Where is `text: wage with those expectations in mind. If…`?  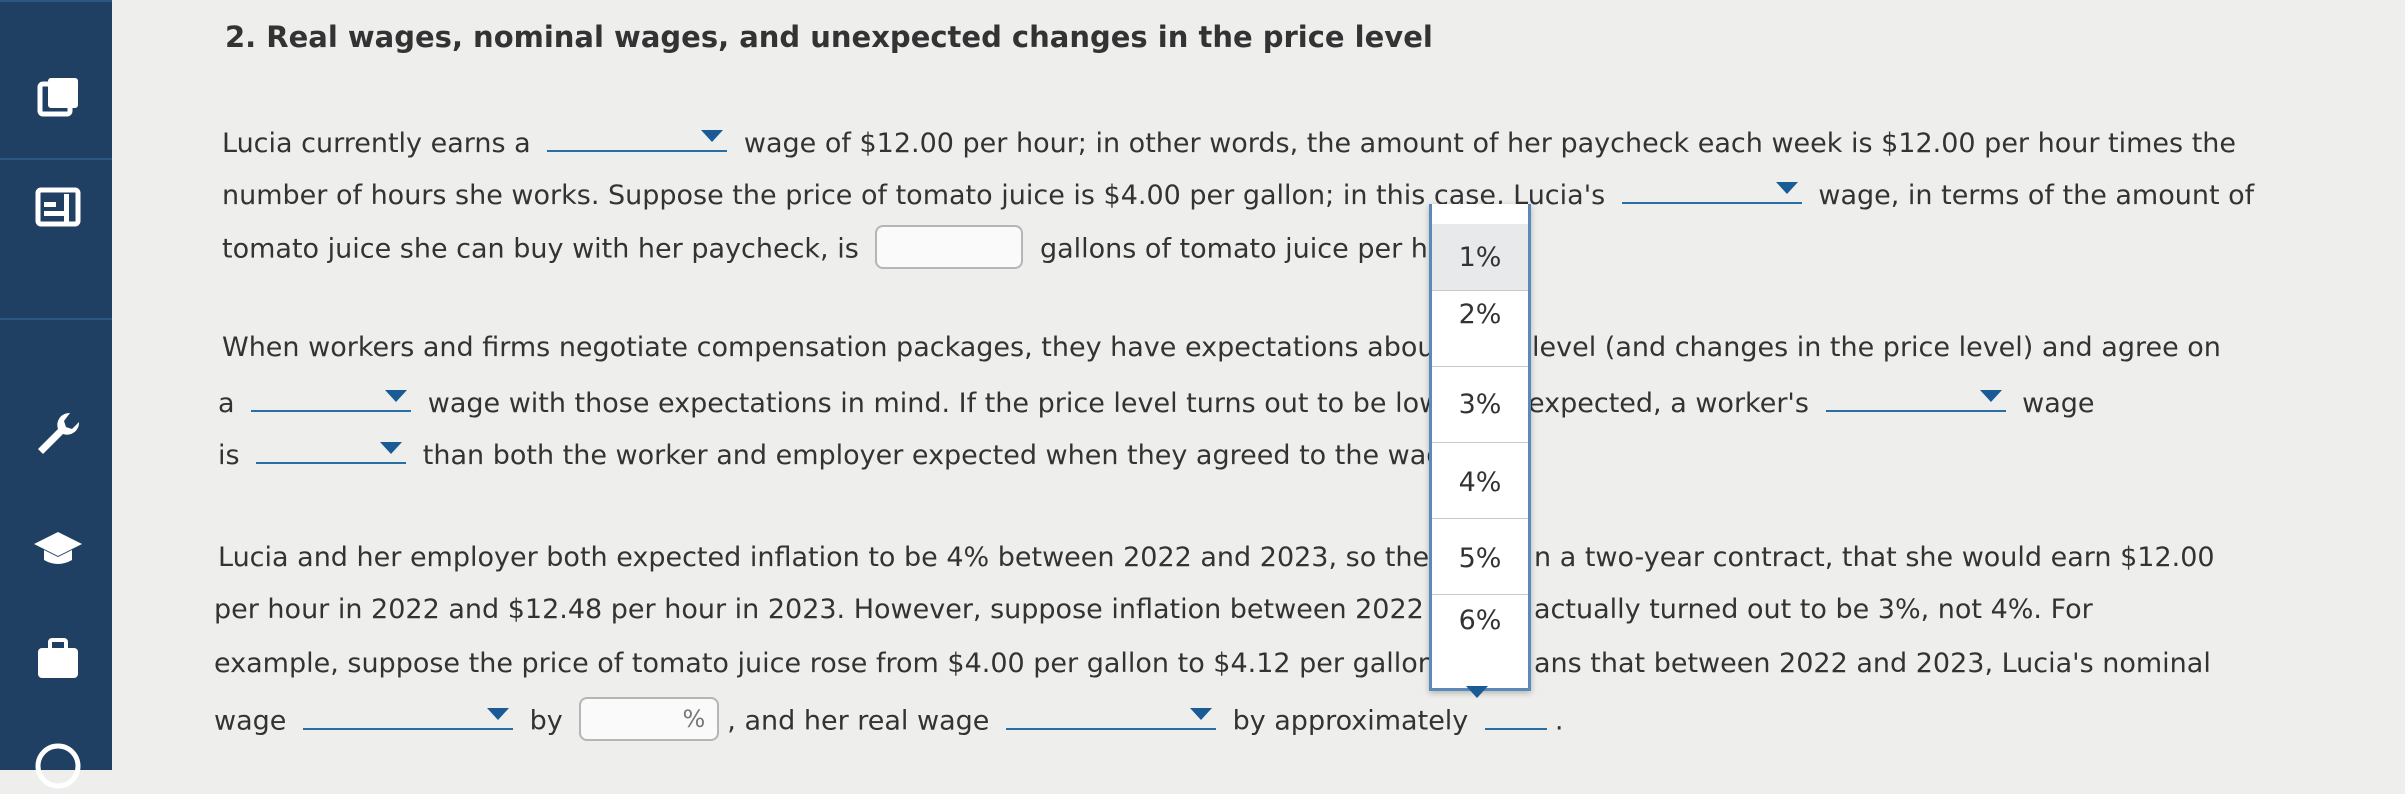
text: wage with those expectations in mind. If… is located at coordinates (942, 403).